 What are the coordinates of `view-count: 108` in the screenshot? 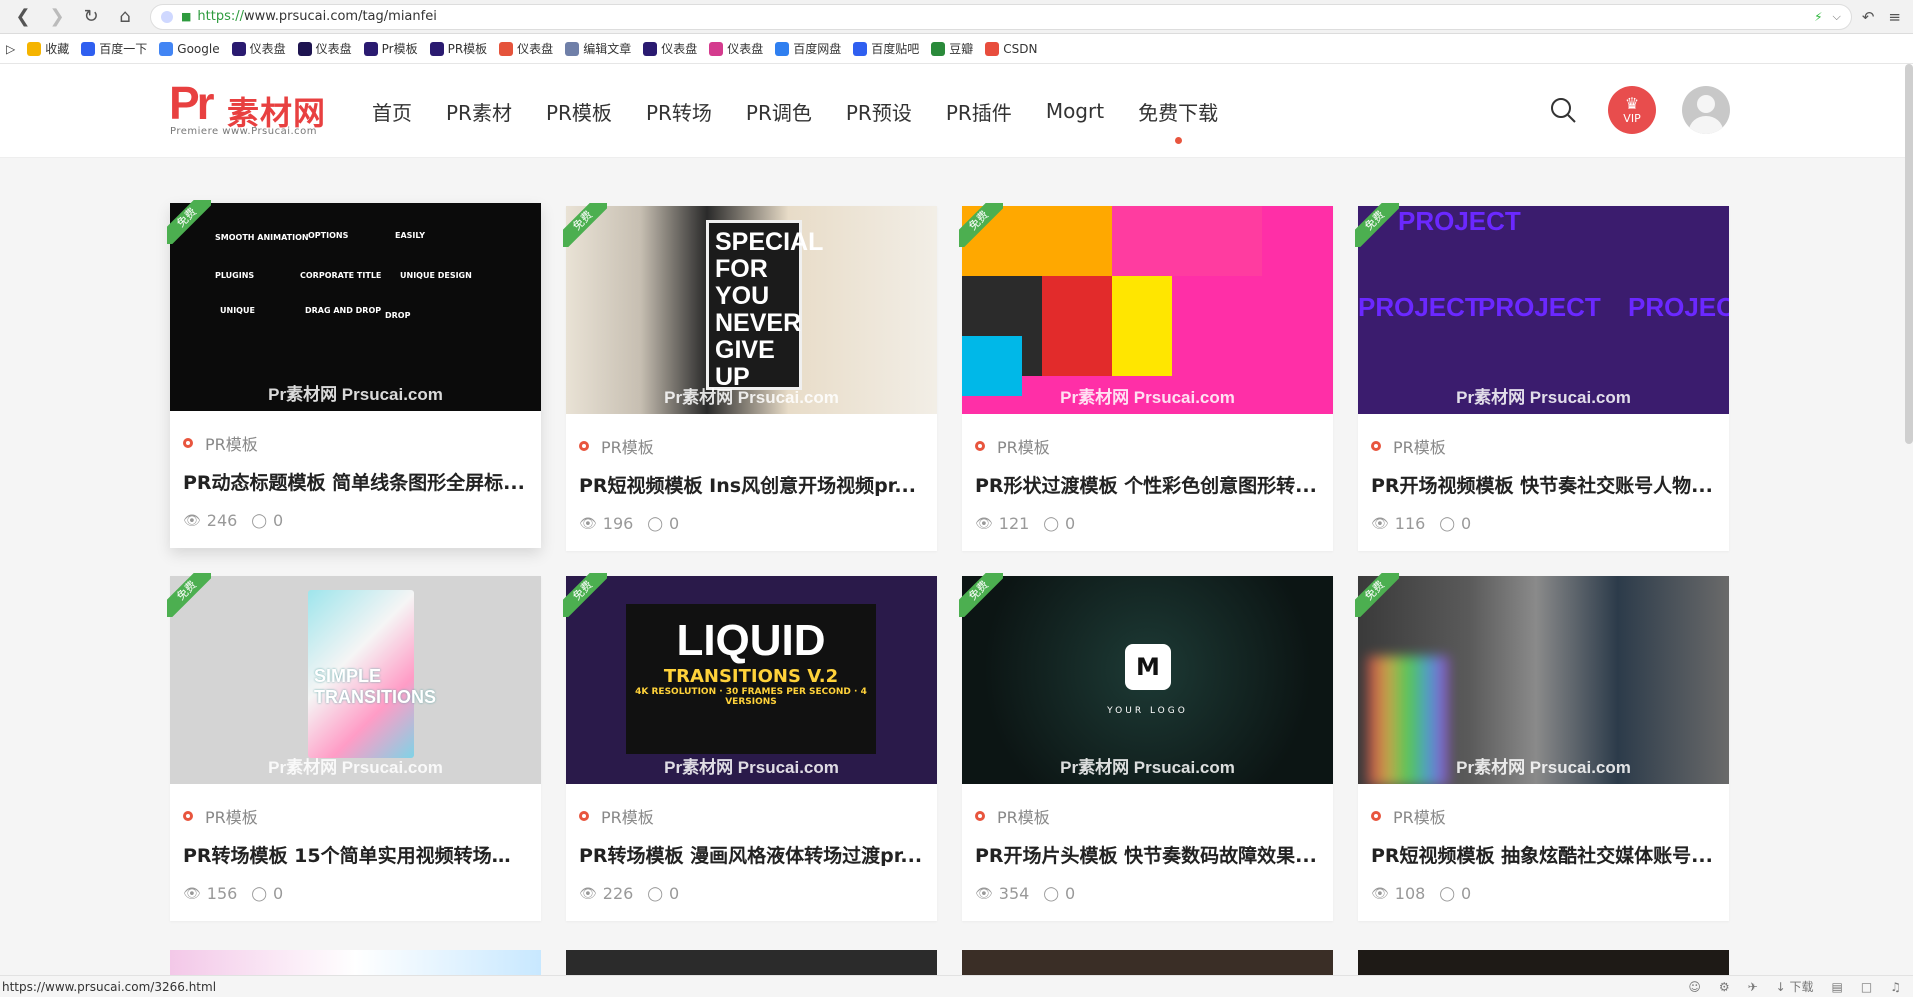 It's located at (1410, 893).